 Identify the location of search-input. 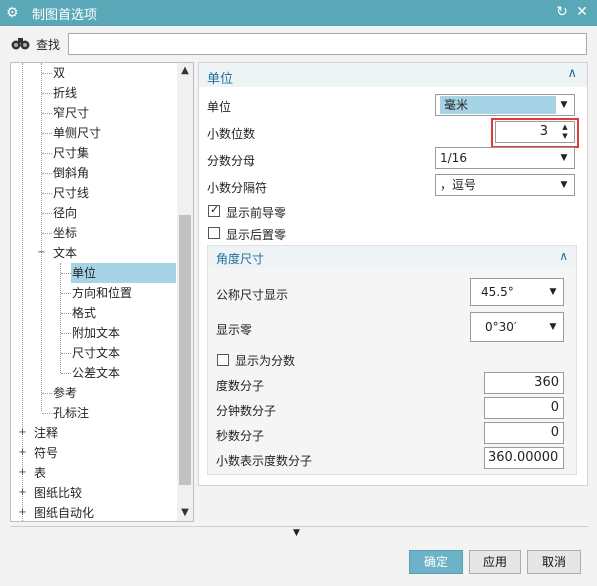
(327, 44).